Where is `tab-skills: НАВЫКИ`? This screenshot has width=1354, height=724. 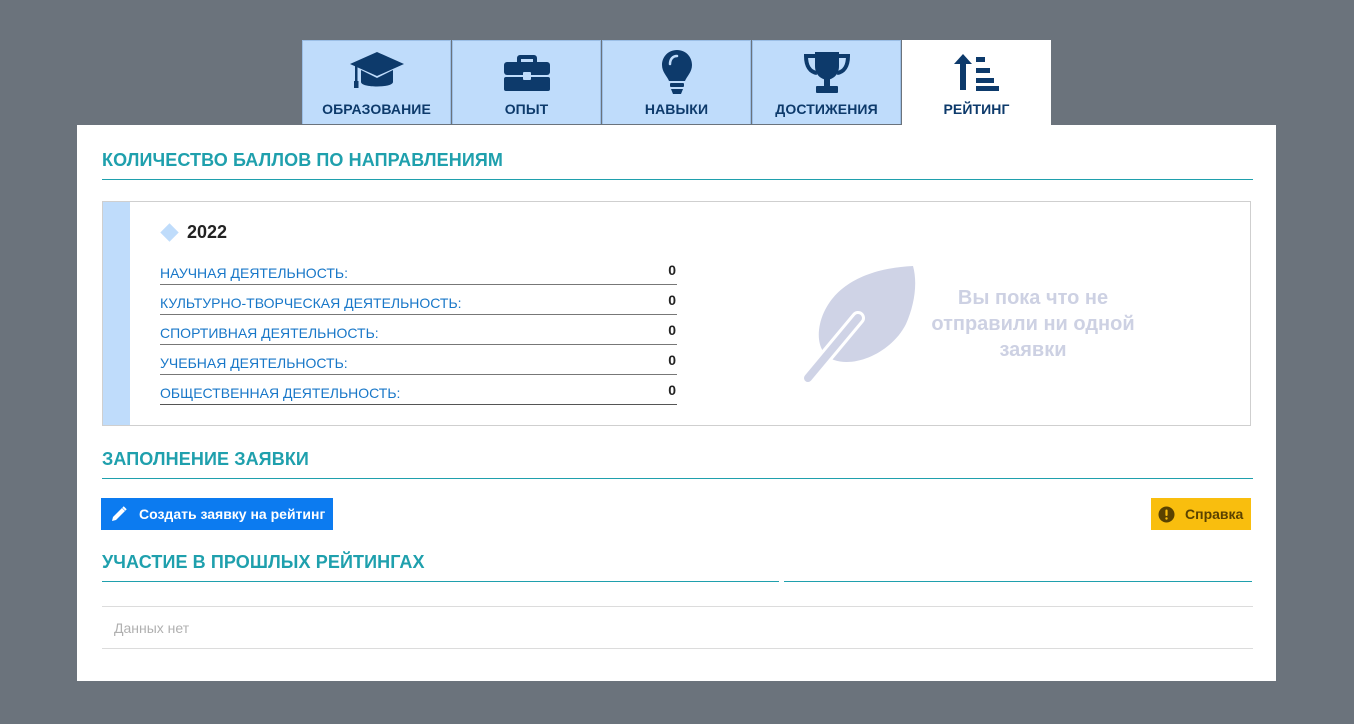
tab-skills: НАВЫКИ is located at coordinates (676, 82).